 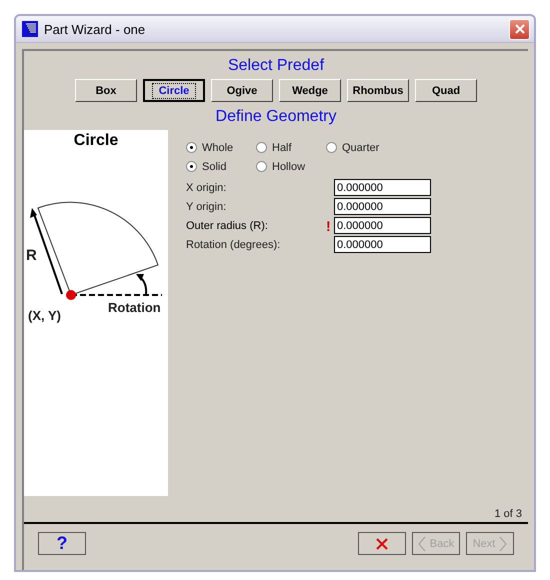 What do you see at coordinates (106, 90) in the screenshot?
I see `shape-button: Box` at bounding box center [106, 90].